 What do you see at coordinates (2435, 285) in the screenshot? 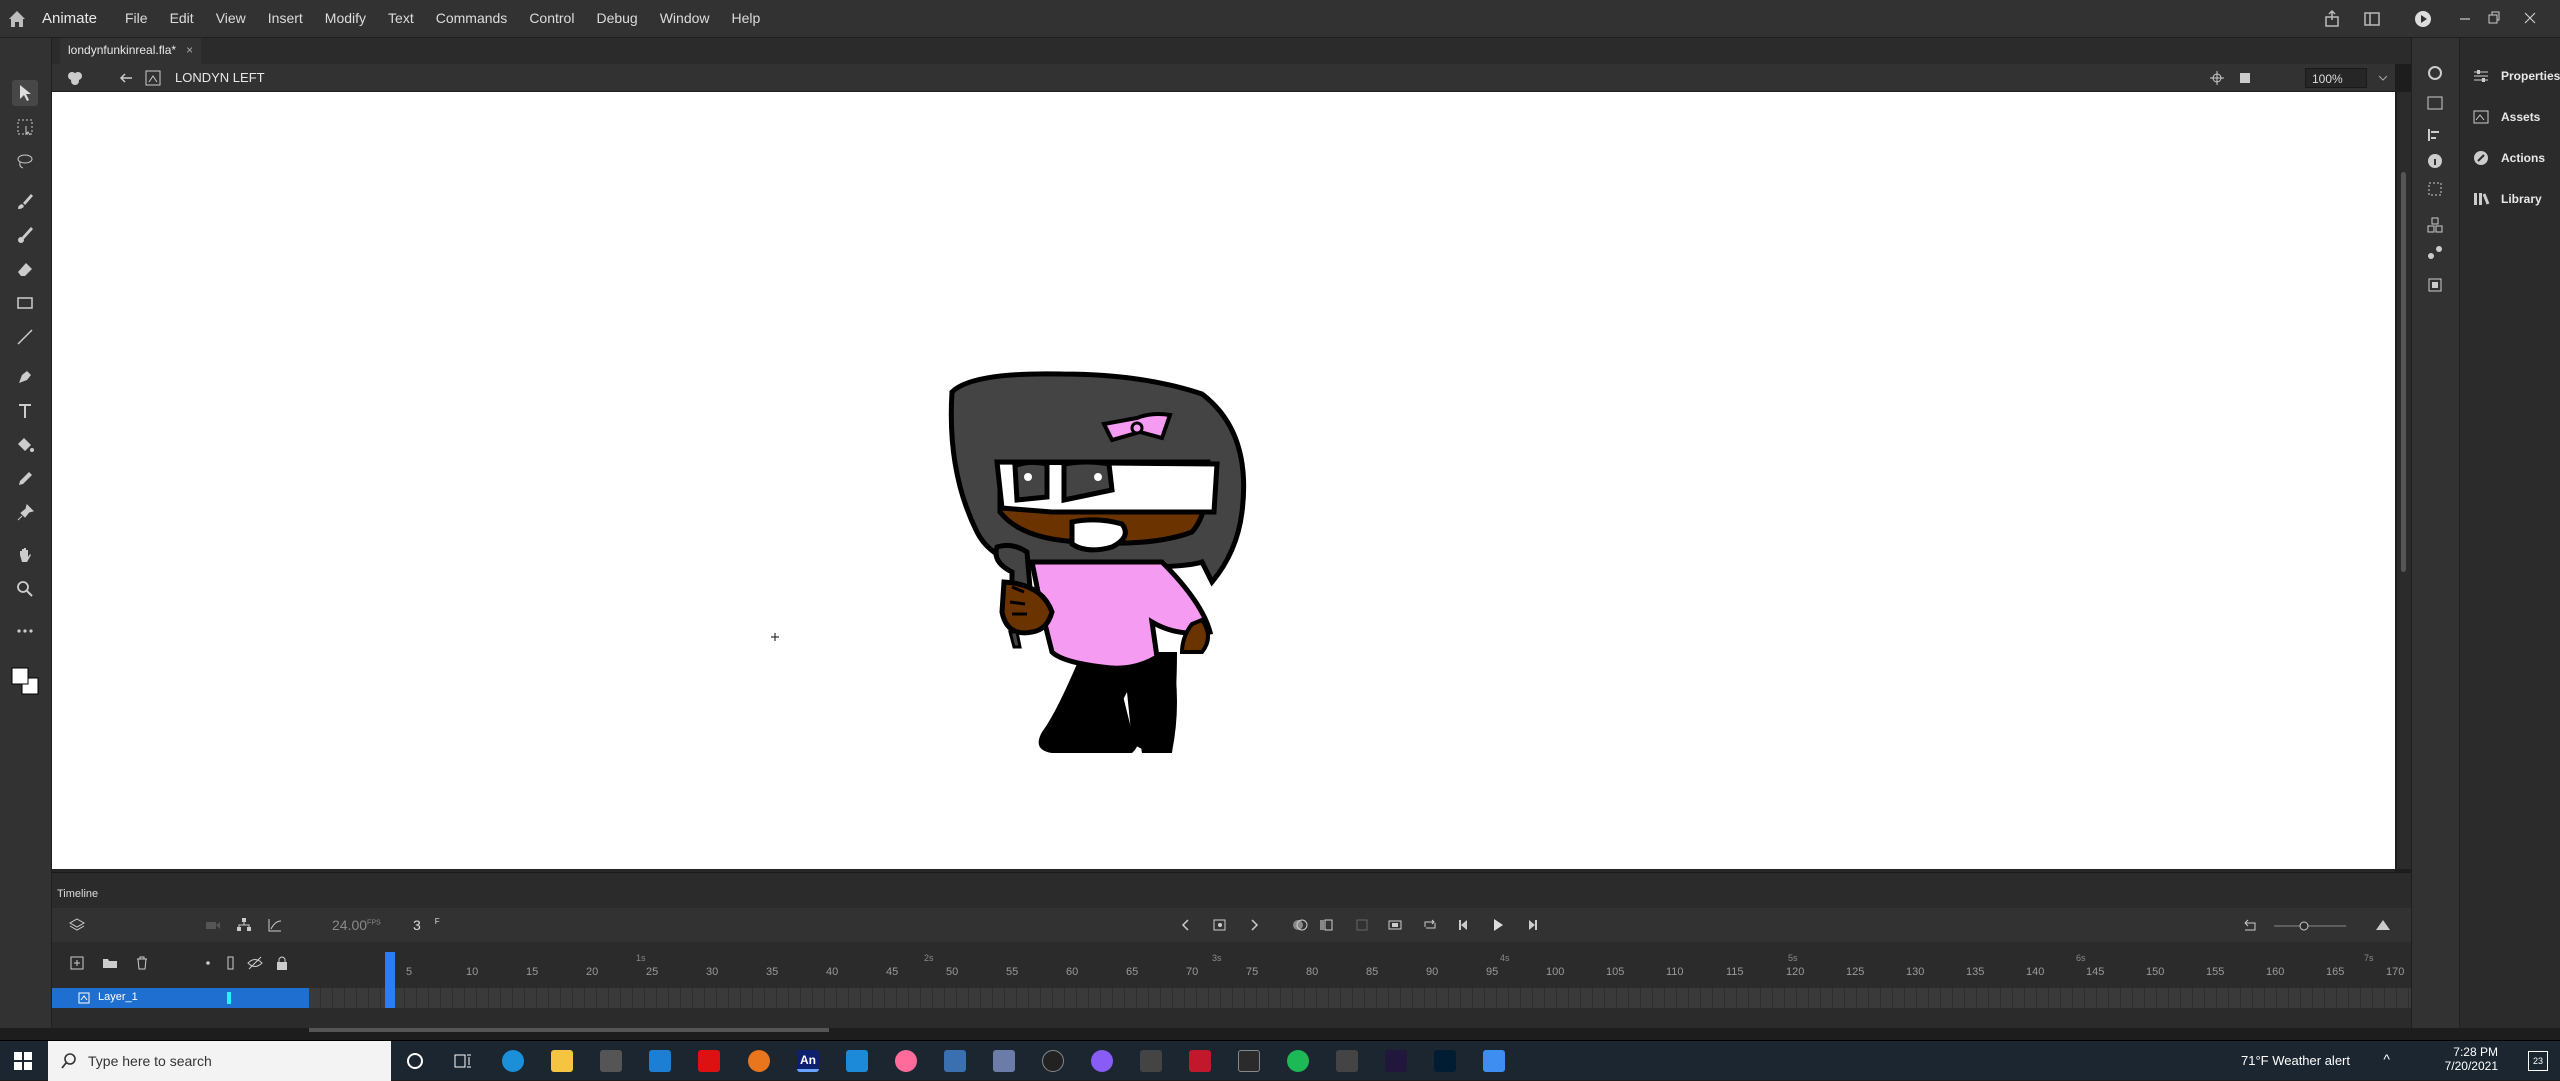
I see `frame-picker-icon` at bounding box center [2435, 285].